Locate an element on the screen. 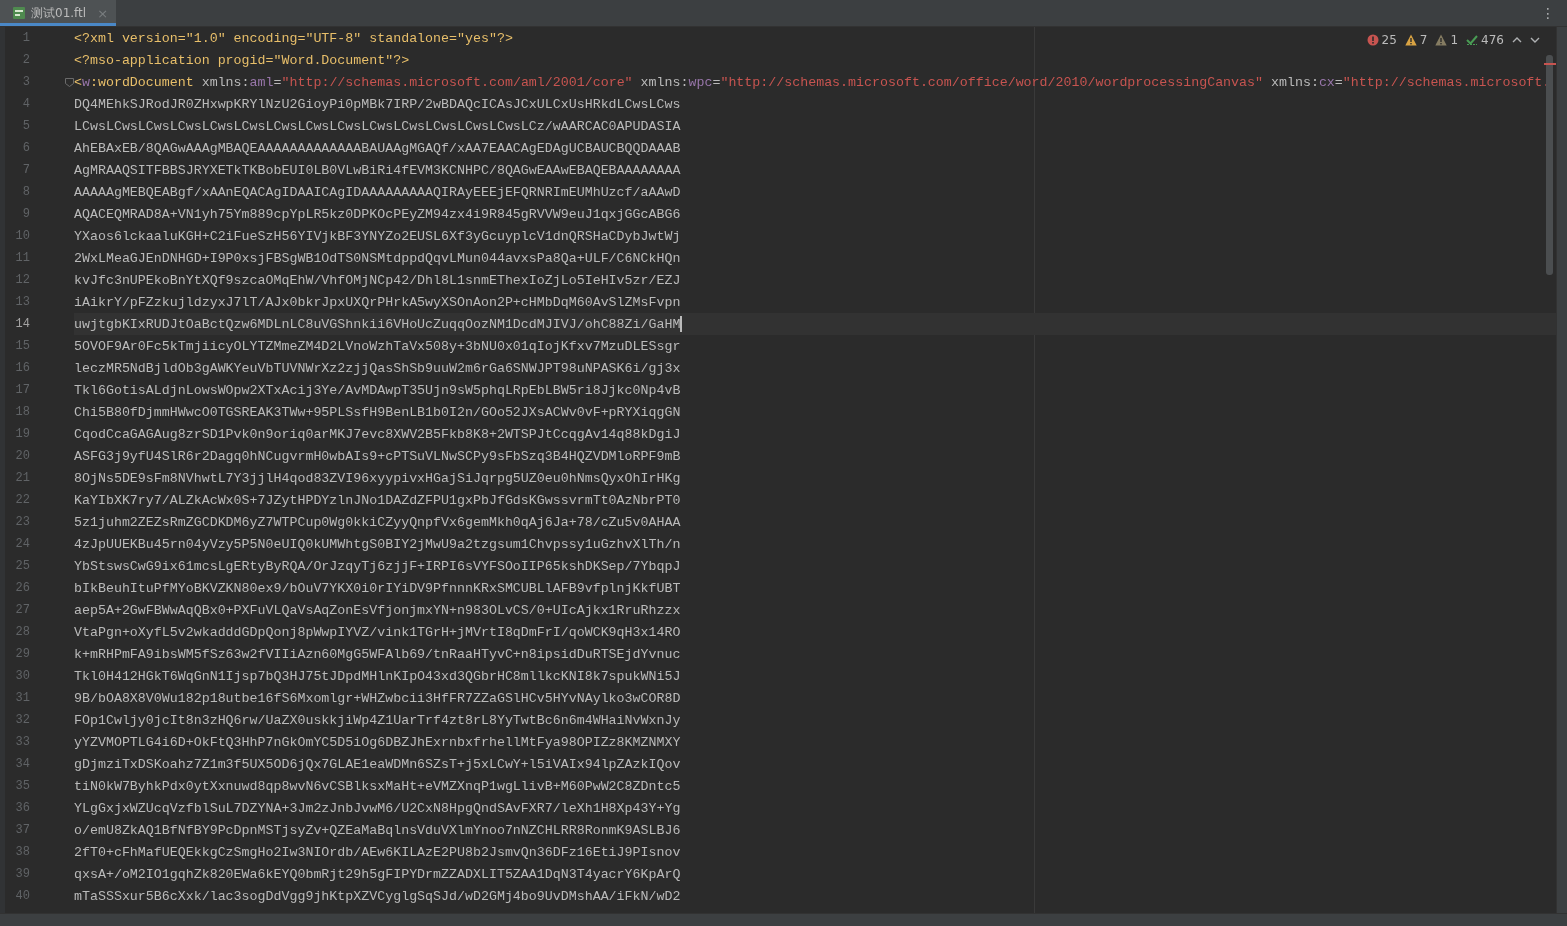 This screenshot has height=926, width=1567. line-number: 1 is located at coordinates (25, 38).